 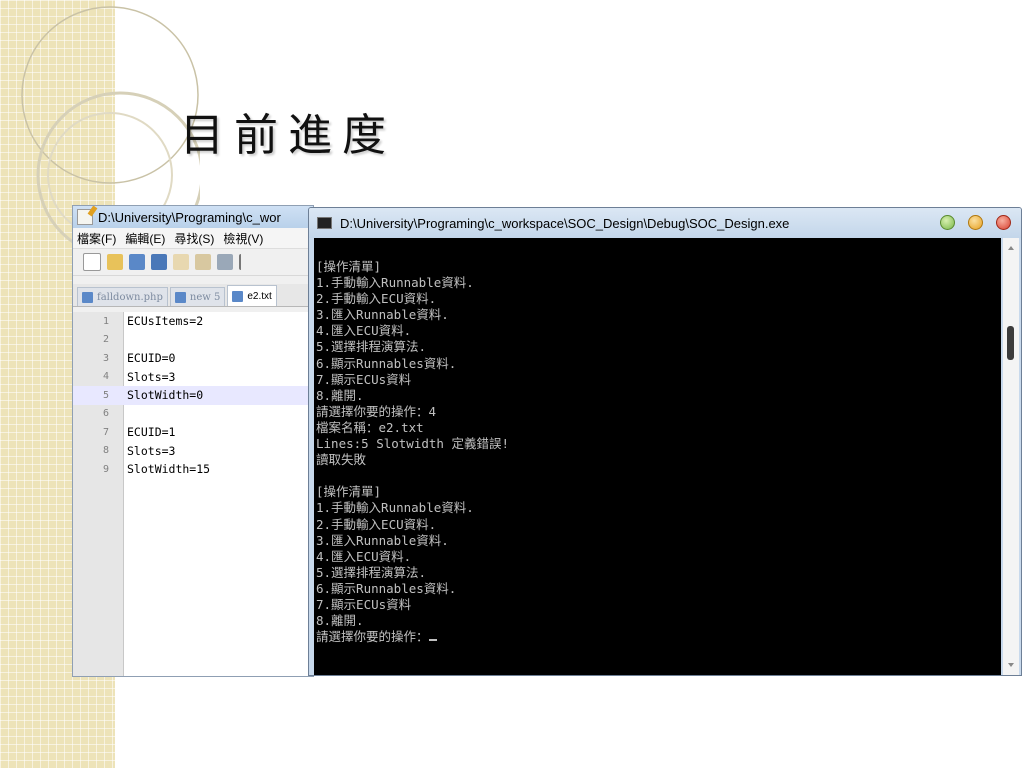 I want to click on menu-search: 尋找(S), so click(x=194, y=238).